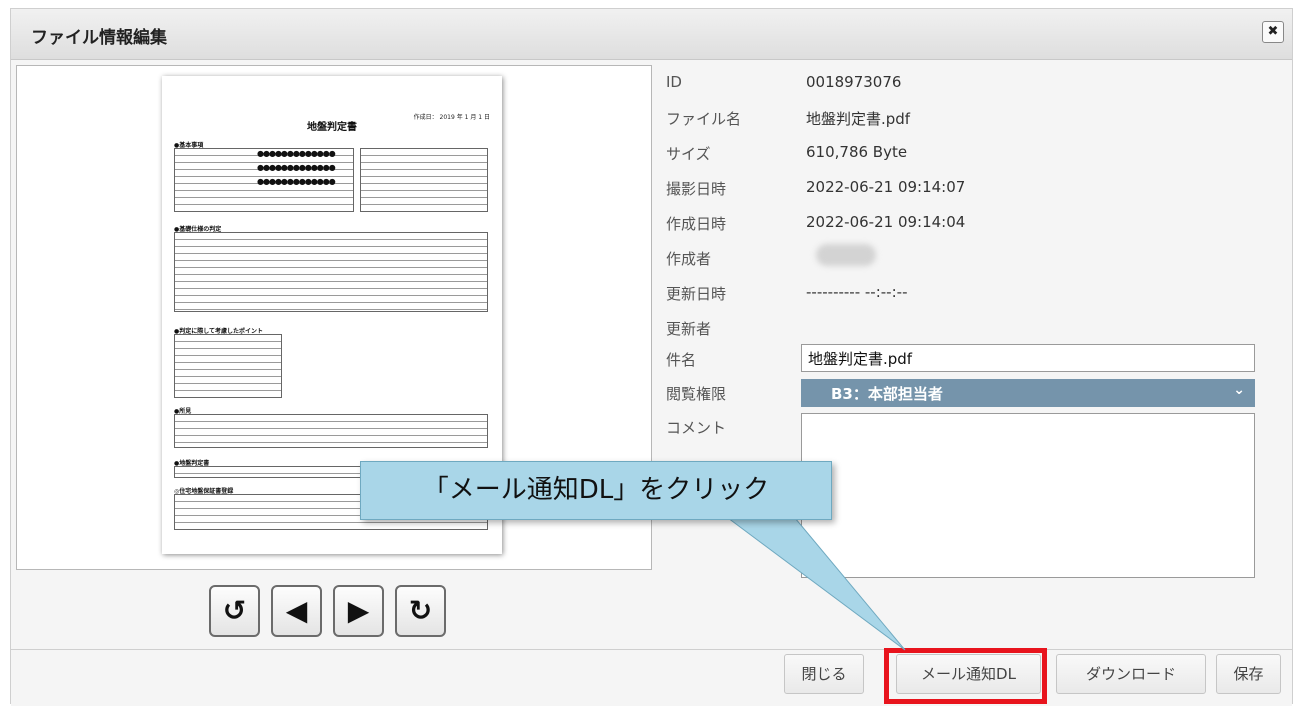  I want to click on callout-pointer, so click(812, 581).